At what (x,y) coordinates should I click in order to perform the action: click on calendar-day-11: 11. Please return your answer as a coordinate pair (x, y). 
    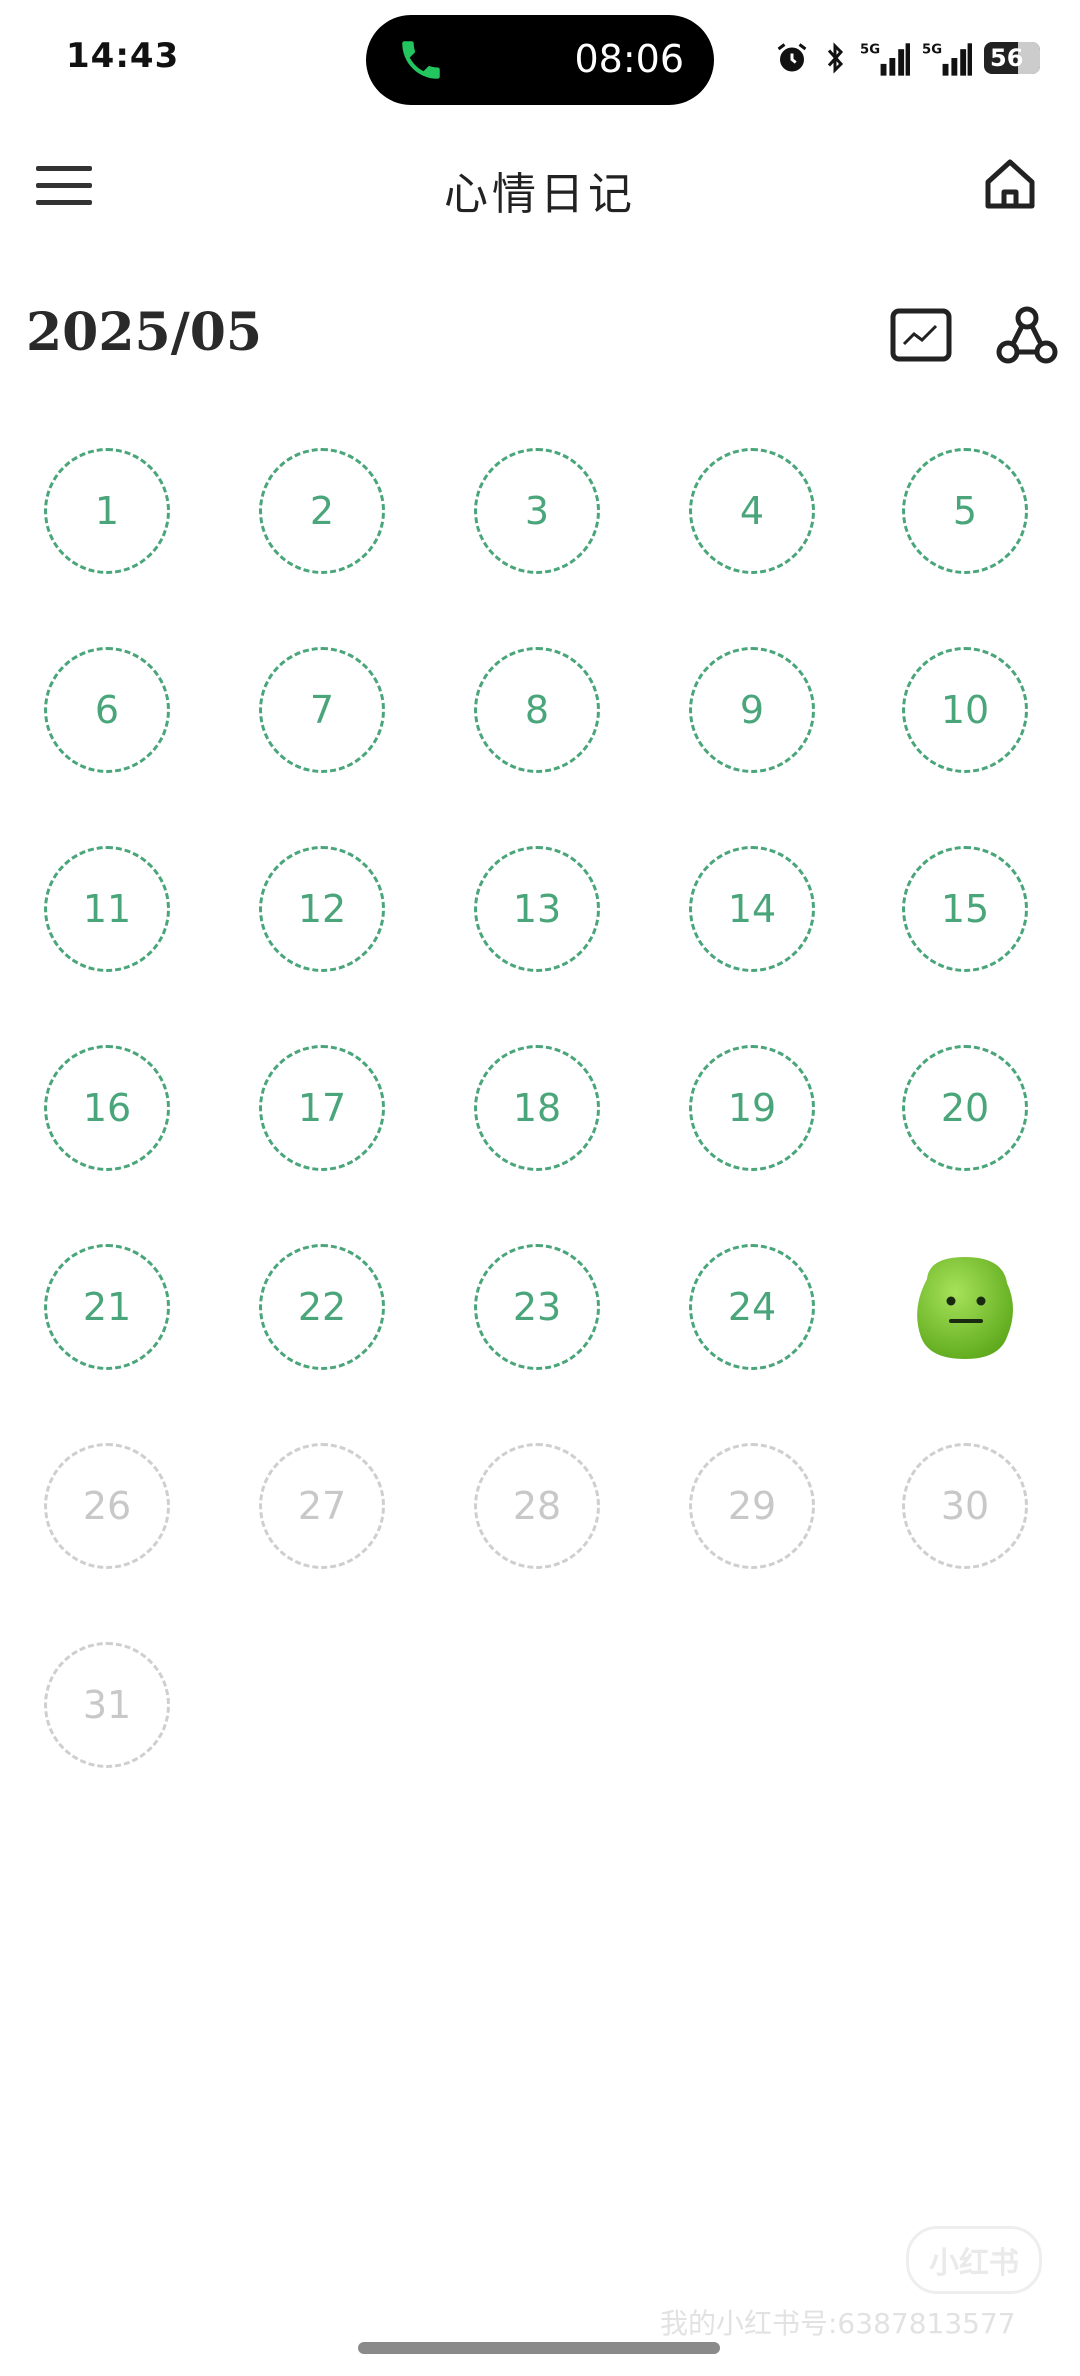
    Looking at the image, I should click on (107, 909).